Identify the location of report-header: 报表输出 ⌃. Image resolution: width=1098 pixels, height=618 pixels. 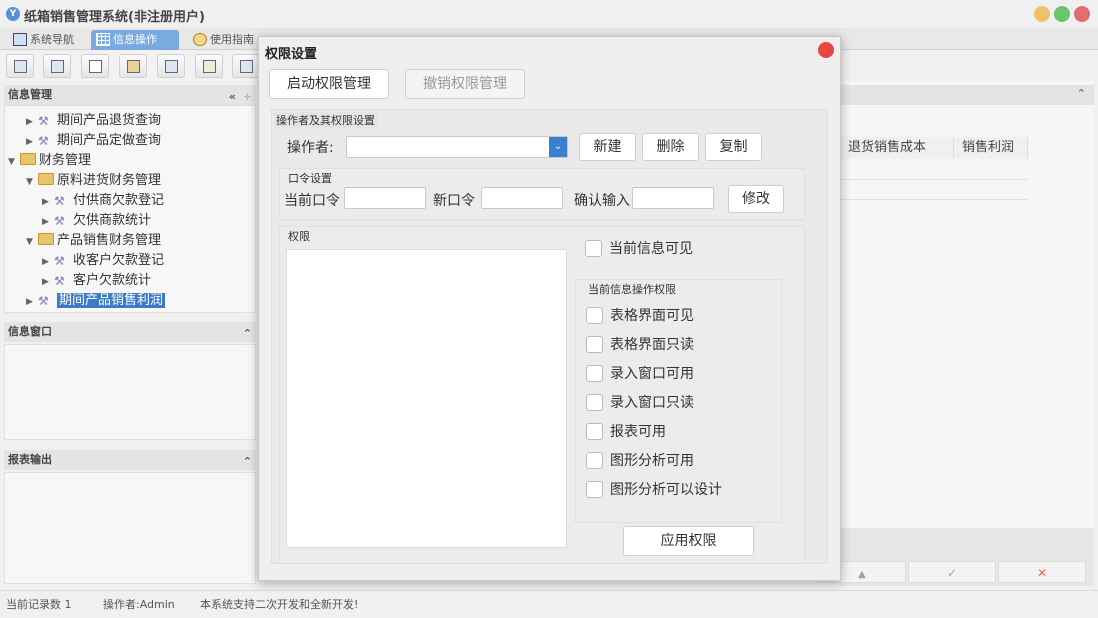
(130, 460).